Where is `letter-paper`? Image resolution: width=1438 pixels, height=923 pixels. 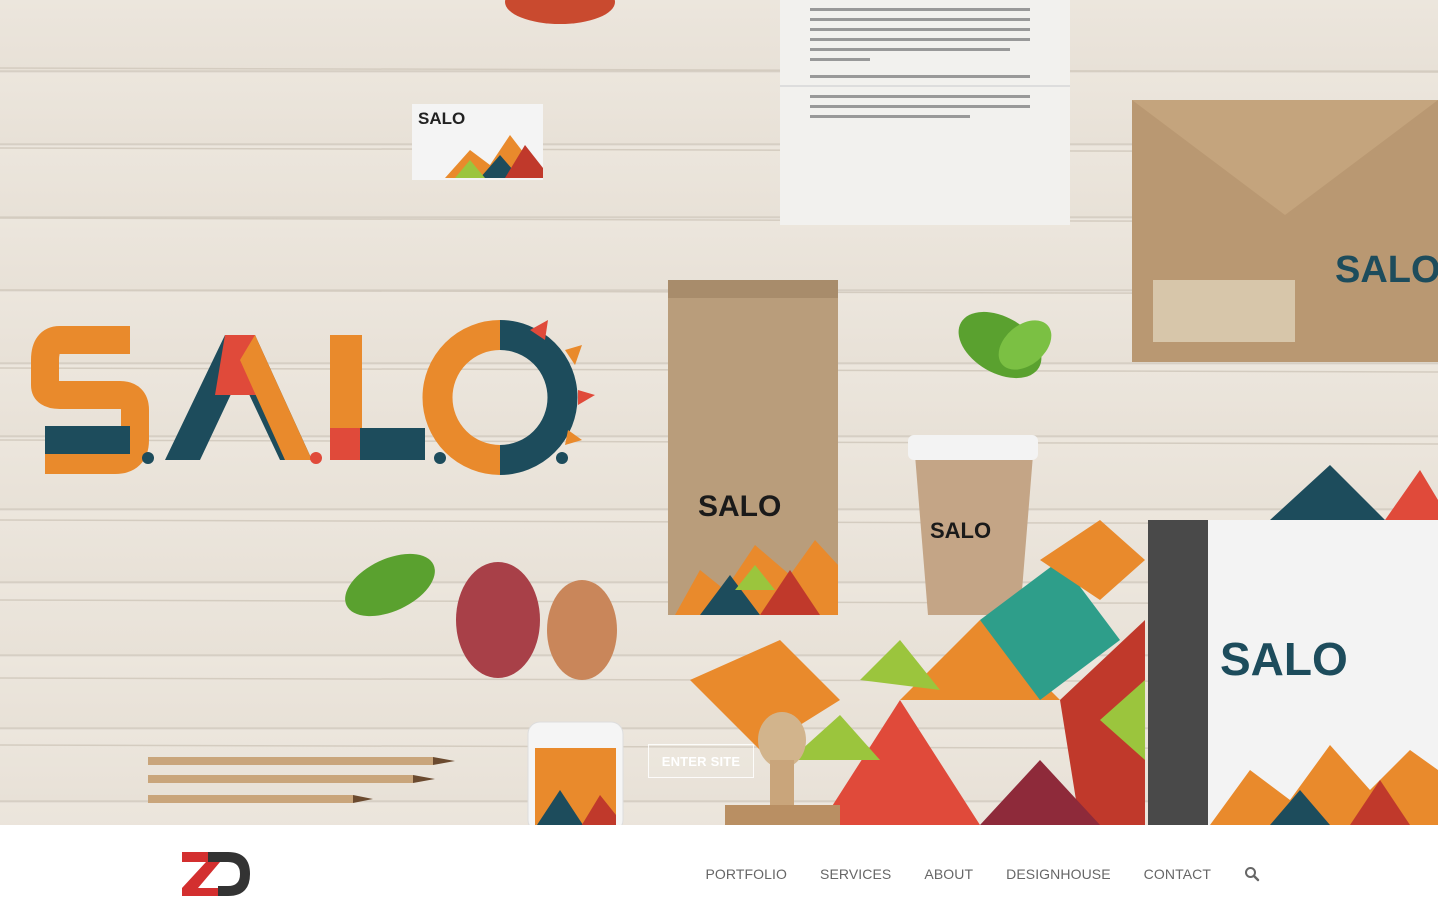 letter-paper is located at coordinates (925, 112).